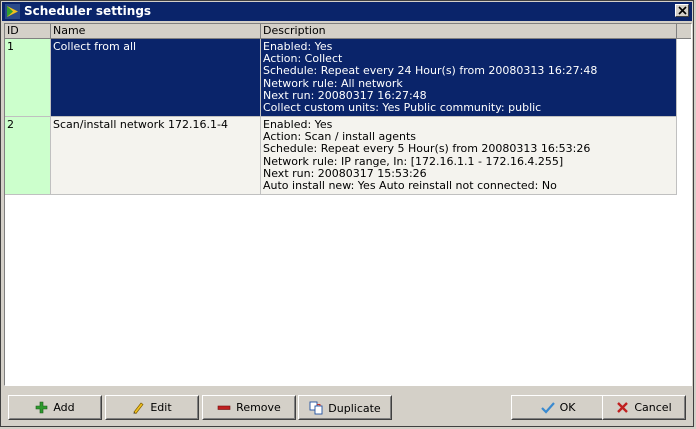 This screenshot has height=429, width=696. What do you see at coordinates (156, 31) in the screenshot?
I see `column-header-name: Name` at bounding box center [156, 31].